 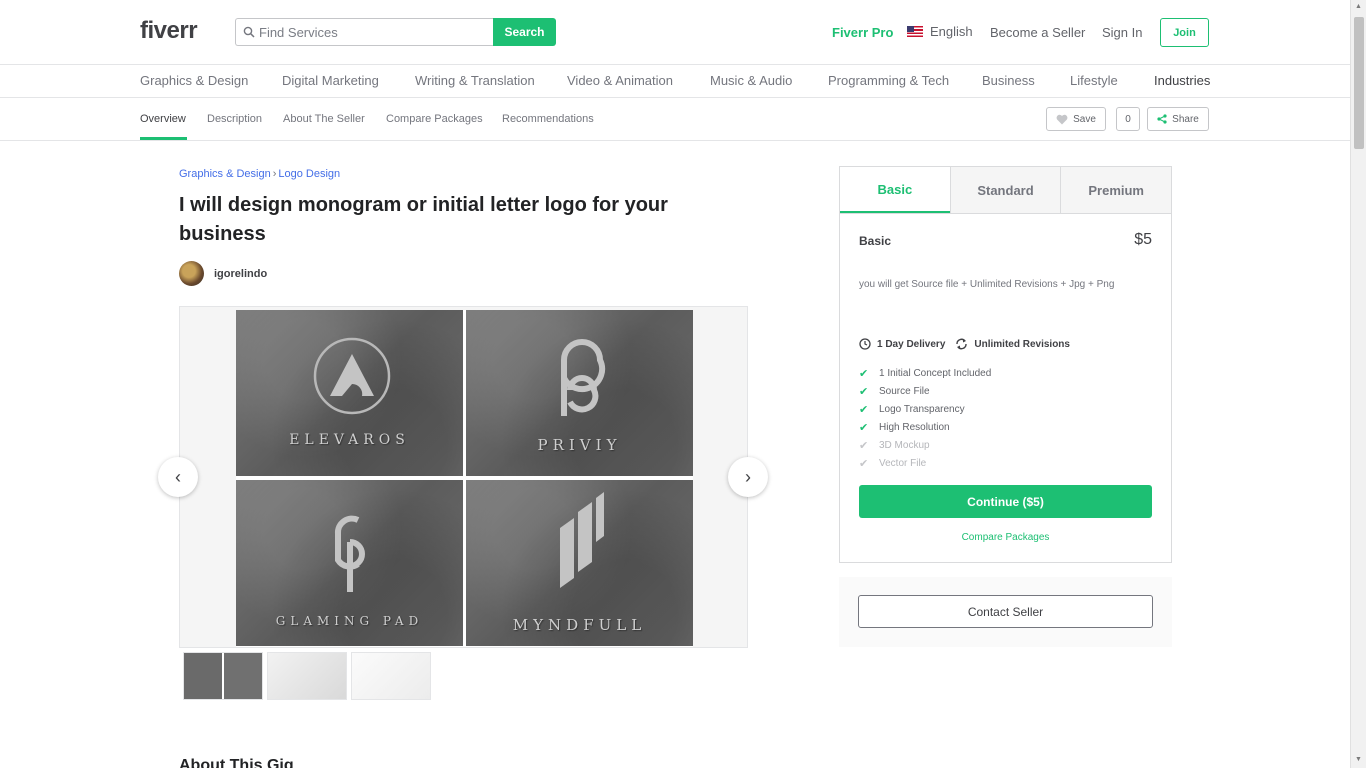 What do you see at coordinates (1005, 501) in the screenshot?
I see `continue-button: Continue ($5)` at bounding box center [1005, 501].